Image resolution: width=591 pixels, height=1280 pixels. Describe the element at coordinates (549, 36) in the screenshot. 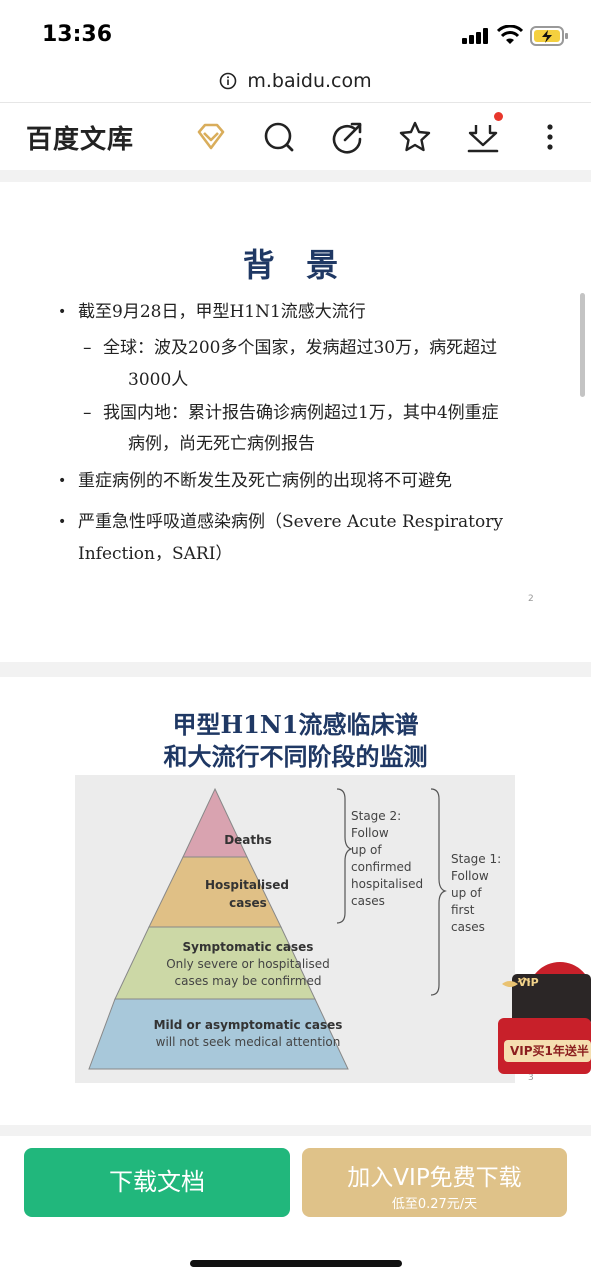

I see `battery-charging-icon` at that location.